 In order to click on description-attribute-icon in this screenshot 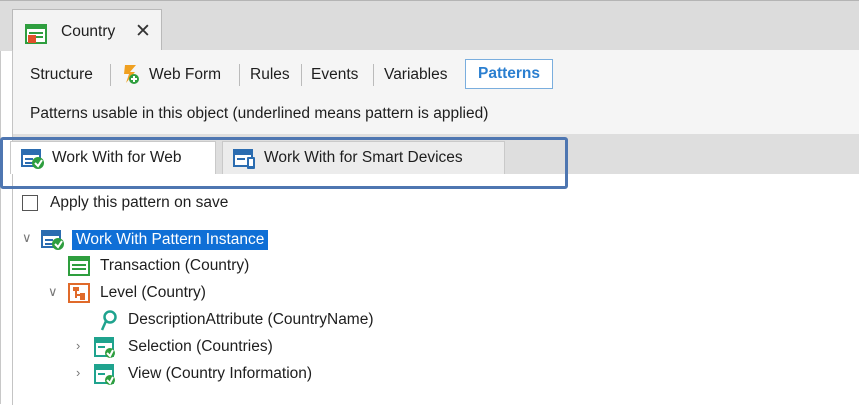, I will do `click(108, 320)`.